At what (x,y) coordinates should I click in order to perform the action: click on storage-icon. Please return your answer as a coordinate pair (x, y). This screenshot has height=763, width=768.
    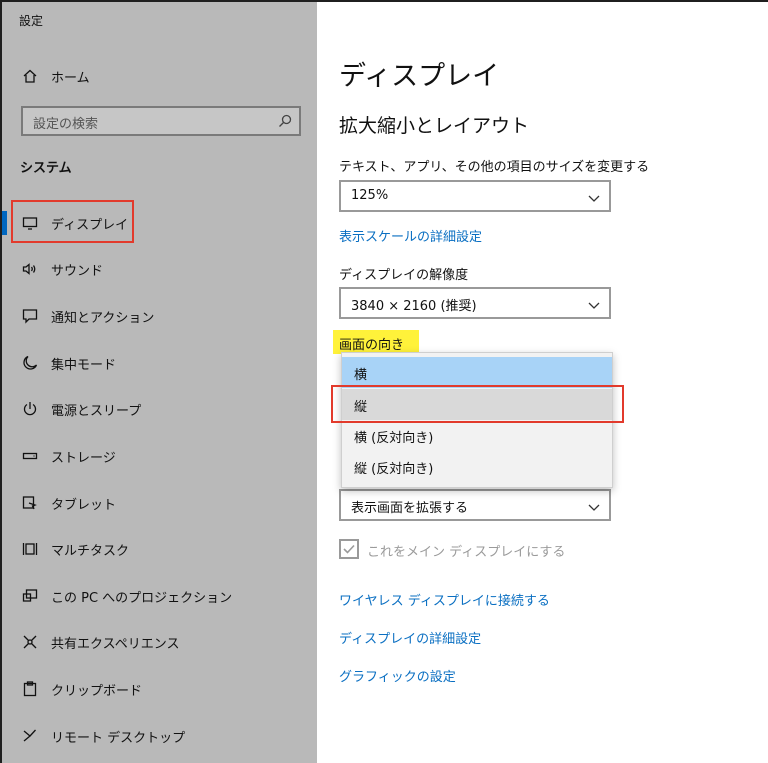
    Looking at the image, I should click on (30, 456).